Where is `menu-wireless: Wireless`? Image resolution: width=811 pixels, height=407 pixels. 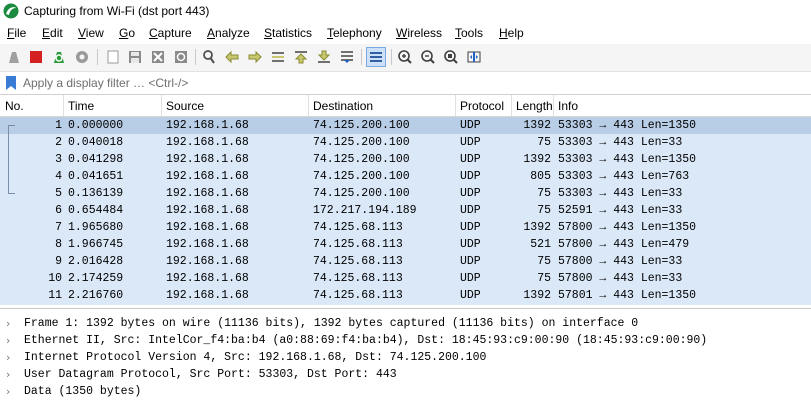
menu-wireless: Wireless is located at coordinates (419, 33).